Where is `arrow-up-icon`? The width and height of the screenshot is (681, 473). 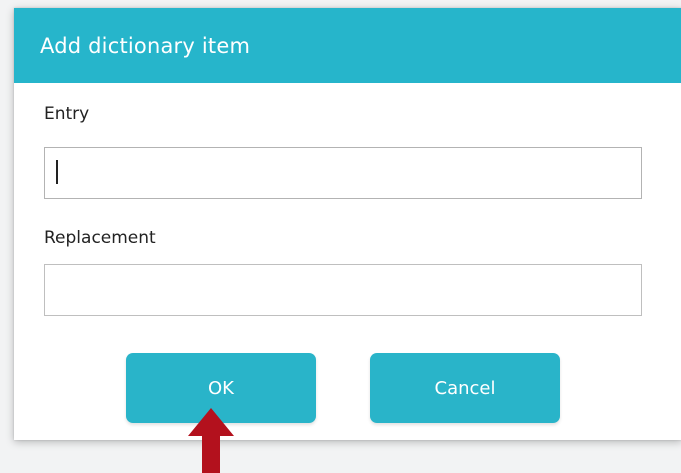
arrow-up-icon is located at coordinates (211, 440).